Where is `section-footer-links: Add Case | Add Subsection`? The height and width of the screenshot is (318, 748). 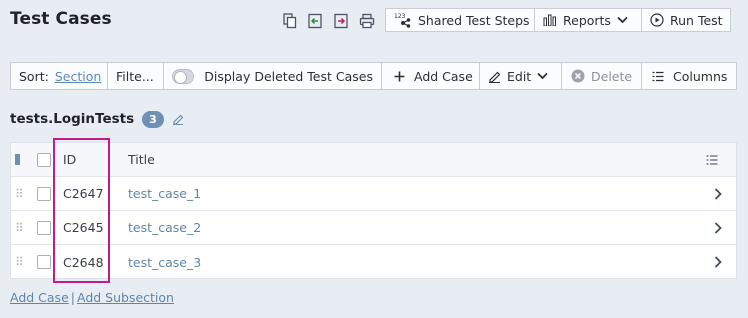
section-footer-links: Add Case | Add Subsection is located at coordinates (92, 297).